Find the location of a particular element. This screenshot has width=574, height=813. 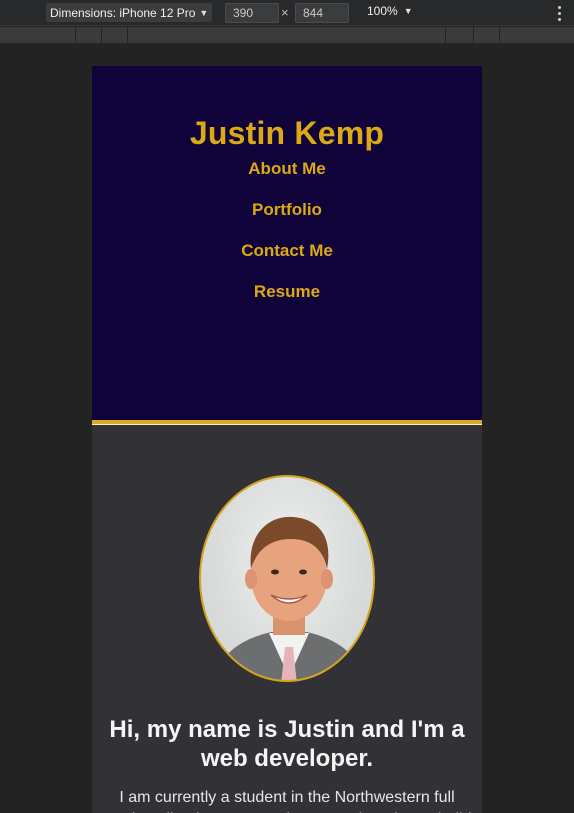

viewport-width-input: 390 is located at coordinates (252, 13).